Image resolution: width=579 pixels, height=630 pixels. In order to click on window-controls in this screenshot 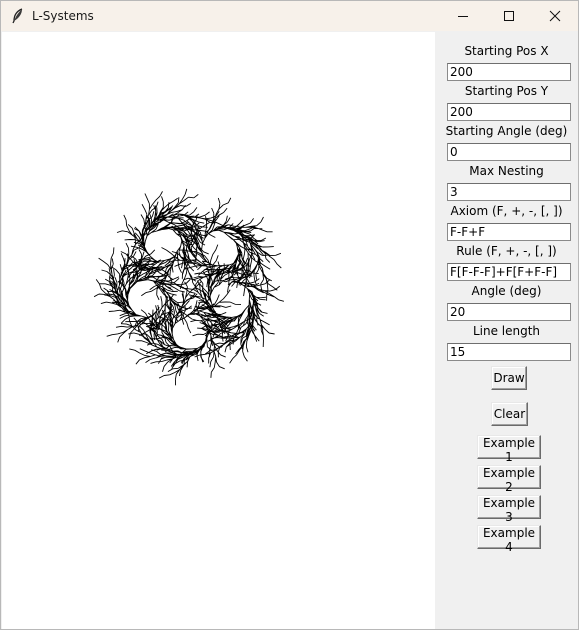, I will do `click(509, 16)`.